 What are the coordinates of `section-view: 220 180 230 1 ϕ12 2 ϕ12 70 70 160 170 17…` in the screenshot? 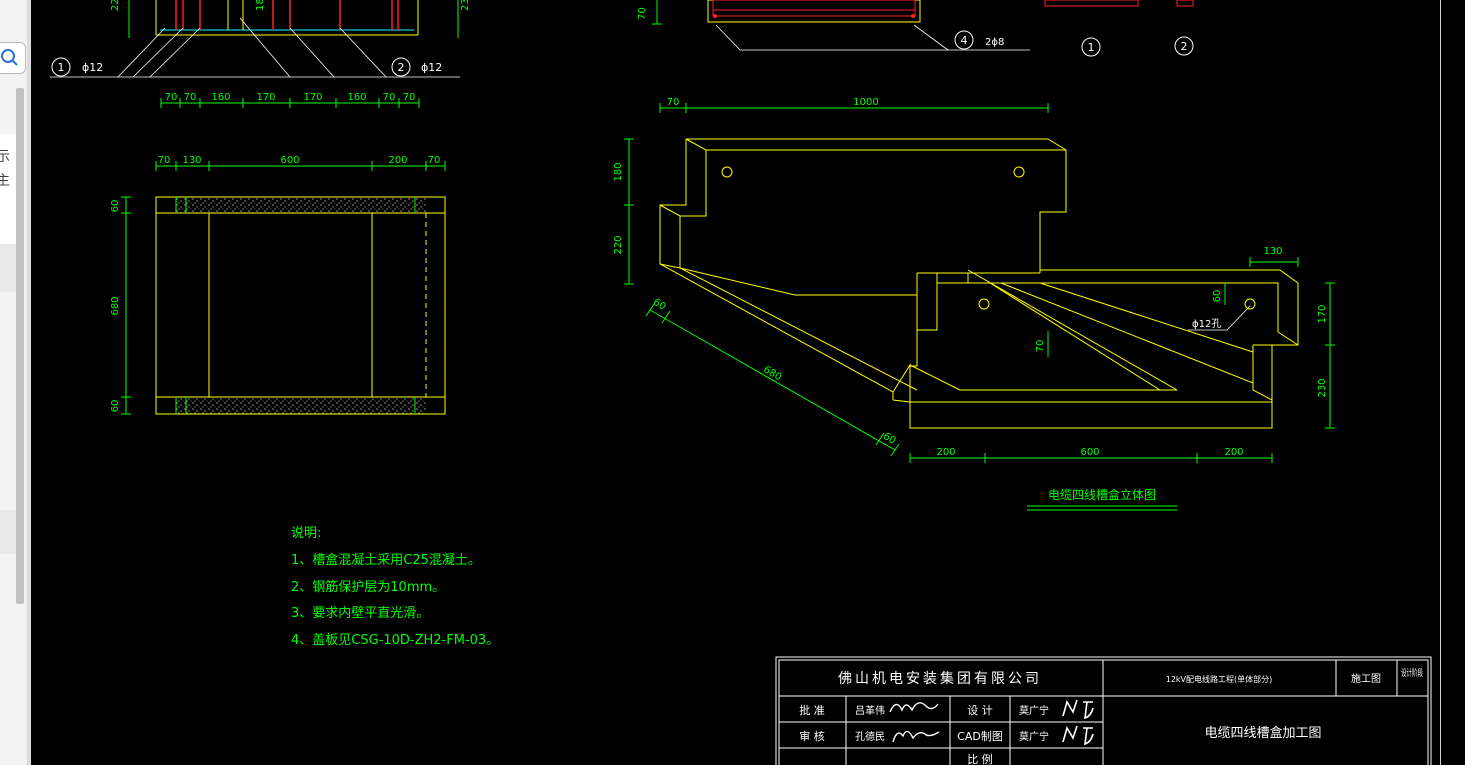 It's located at (260, 54).